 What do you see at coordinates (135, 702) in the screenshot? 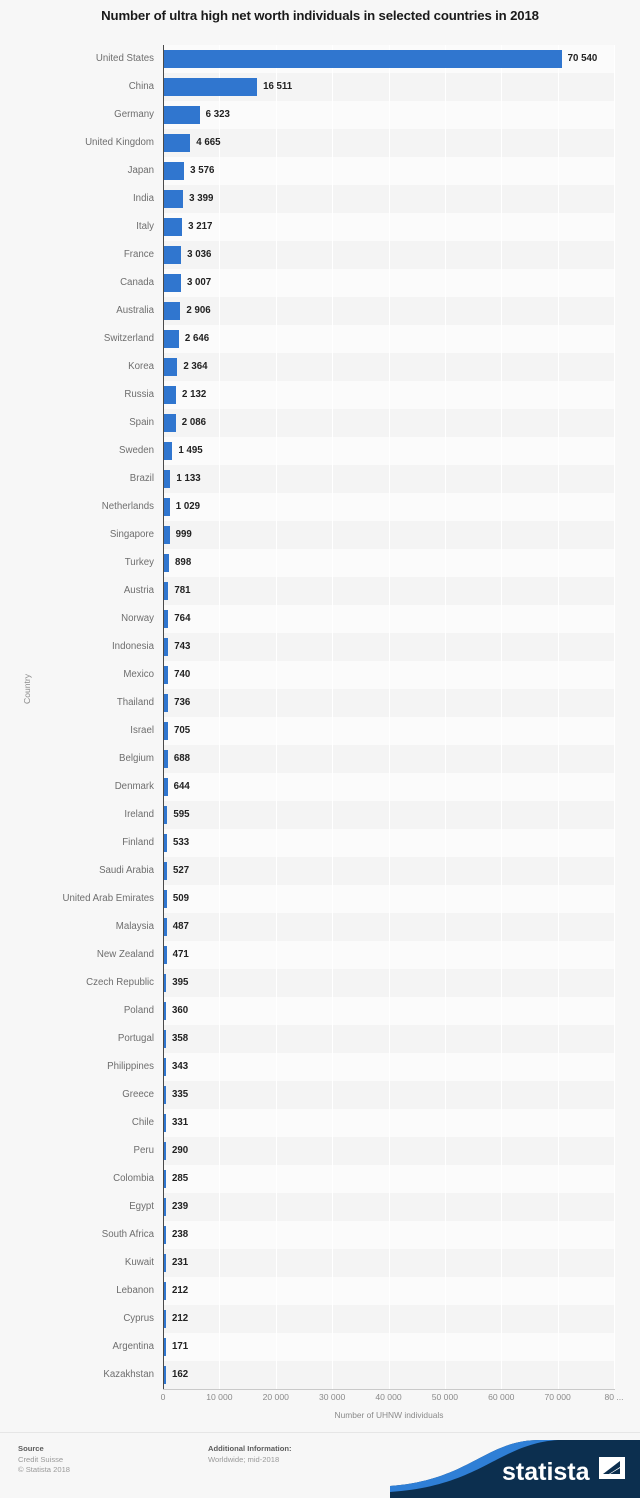
I see `category-label: Thailand` at bounding box center [135, 702].